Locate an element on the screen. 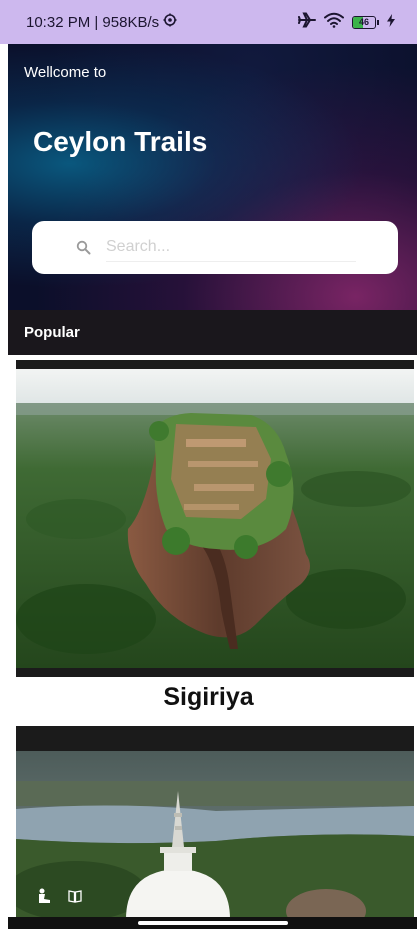 The height and width of the screenshot is (929, 417). search-icon is located at coordinates (83, 248).